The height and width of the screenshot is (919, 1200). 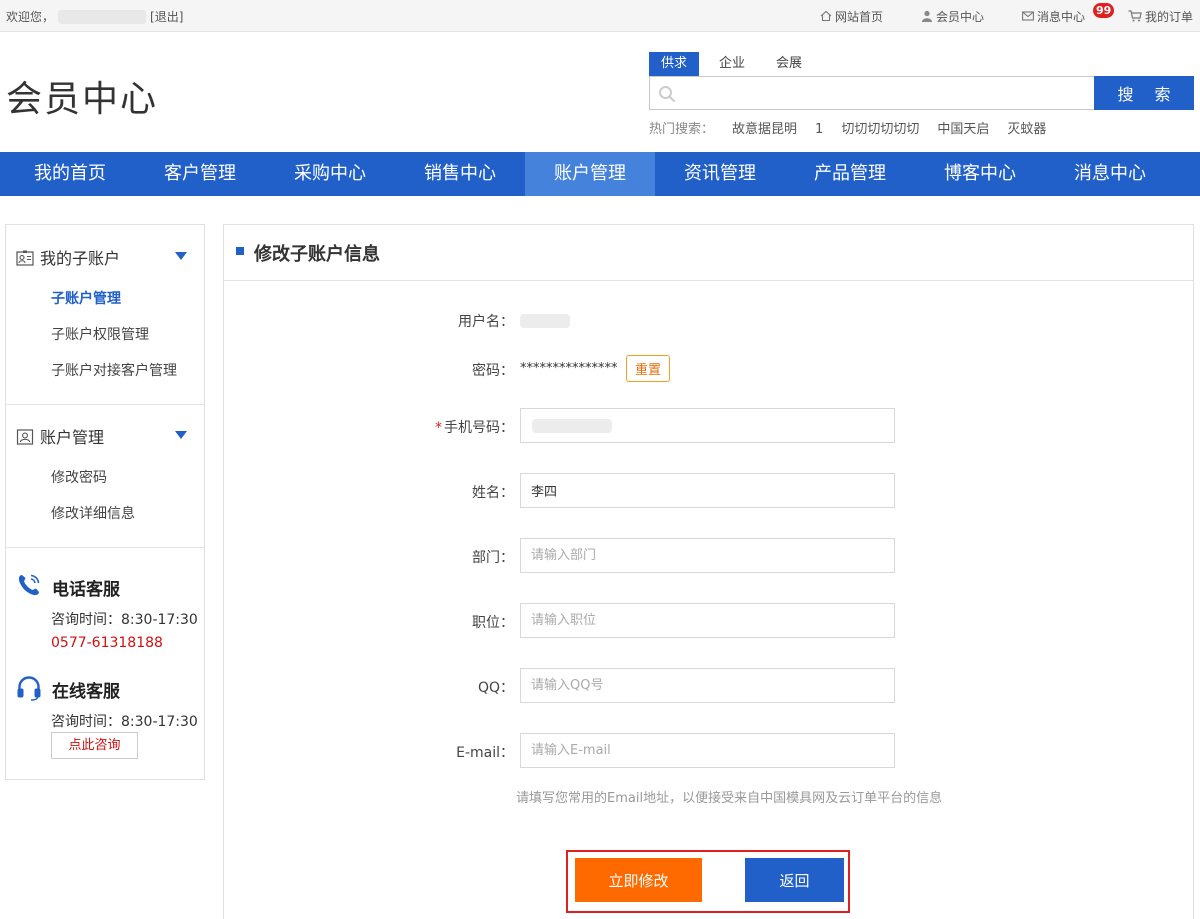 I want to click on email-field, so click(x=707, y=750).